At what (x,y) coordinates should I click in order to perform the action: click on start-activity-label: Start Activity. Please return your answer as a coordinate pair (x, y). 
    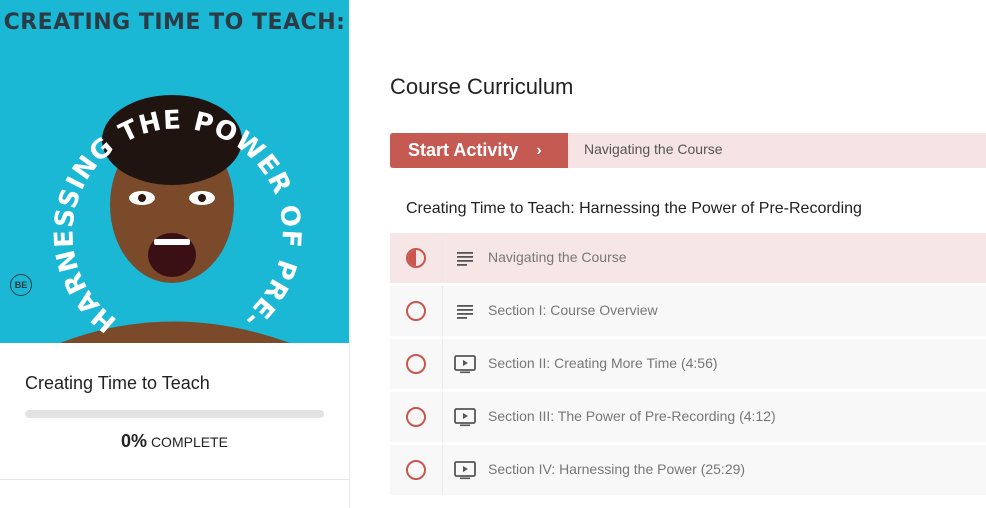
    Looking at the image, I should click on (463, 150).